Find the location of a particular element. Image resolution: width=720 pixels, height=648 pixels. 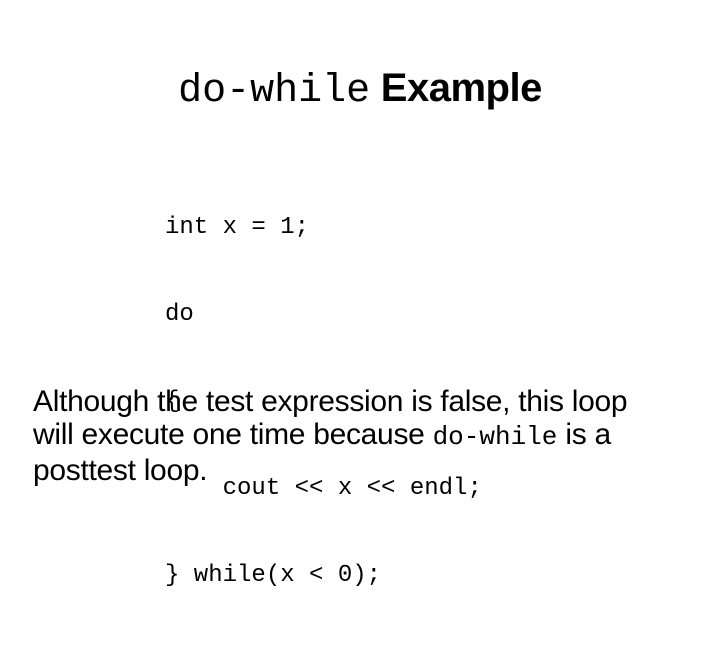

page-title-mono-part: do-while is located at coordinates (274, 92).